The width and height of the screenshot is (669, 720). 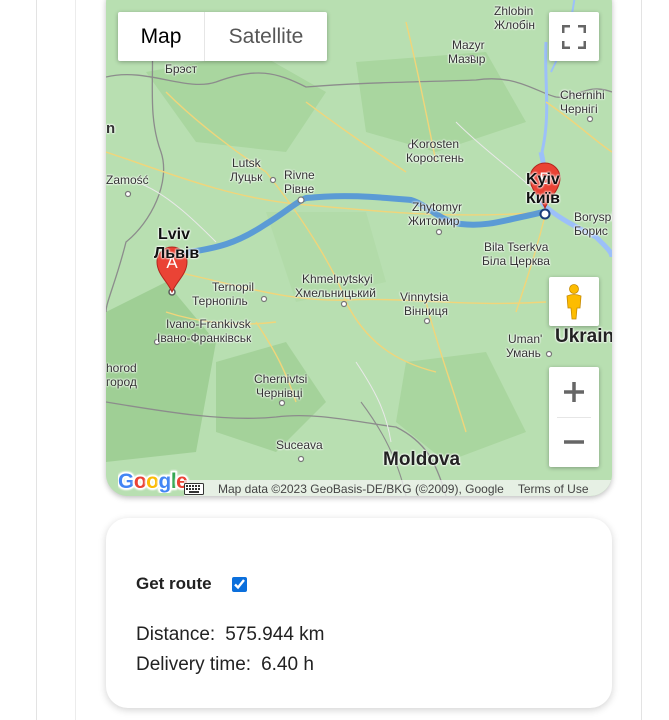 What do you see at coordinates (174, 583) in the screenshot?
I see `get-route-label: Get route` at bounding box center [174, 583].